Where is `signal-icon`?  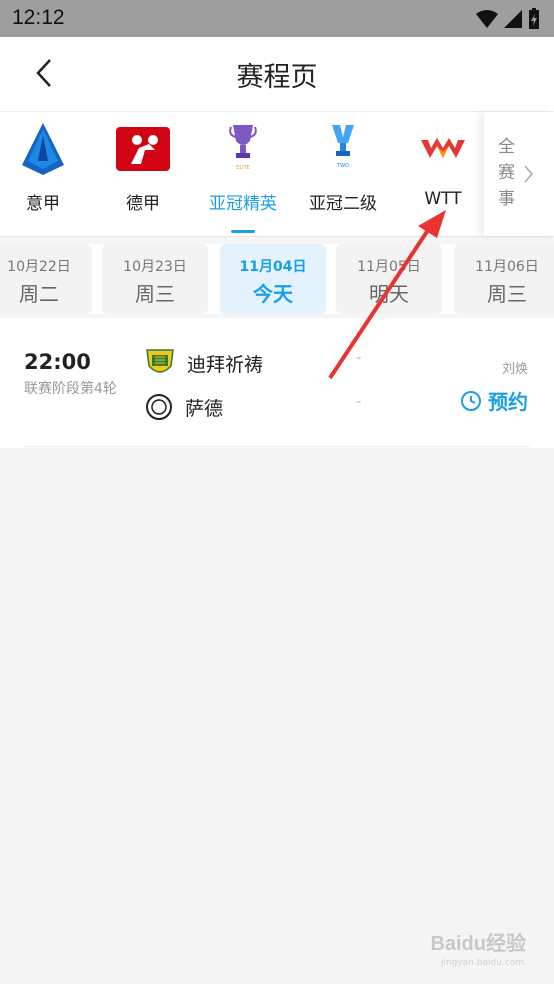
signal-icon is located at coordinates (513, 19).